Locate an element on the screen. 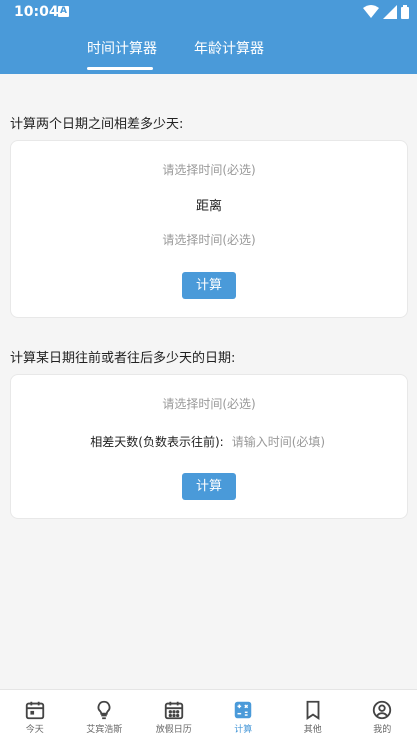  base-date-picker: 请选择时间(必选) is located at coordinates (209, 403).